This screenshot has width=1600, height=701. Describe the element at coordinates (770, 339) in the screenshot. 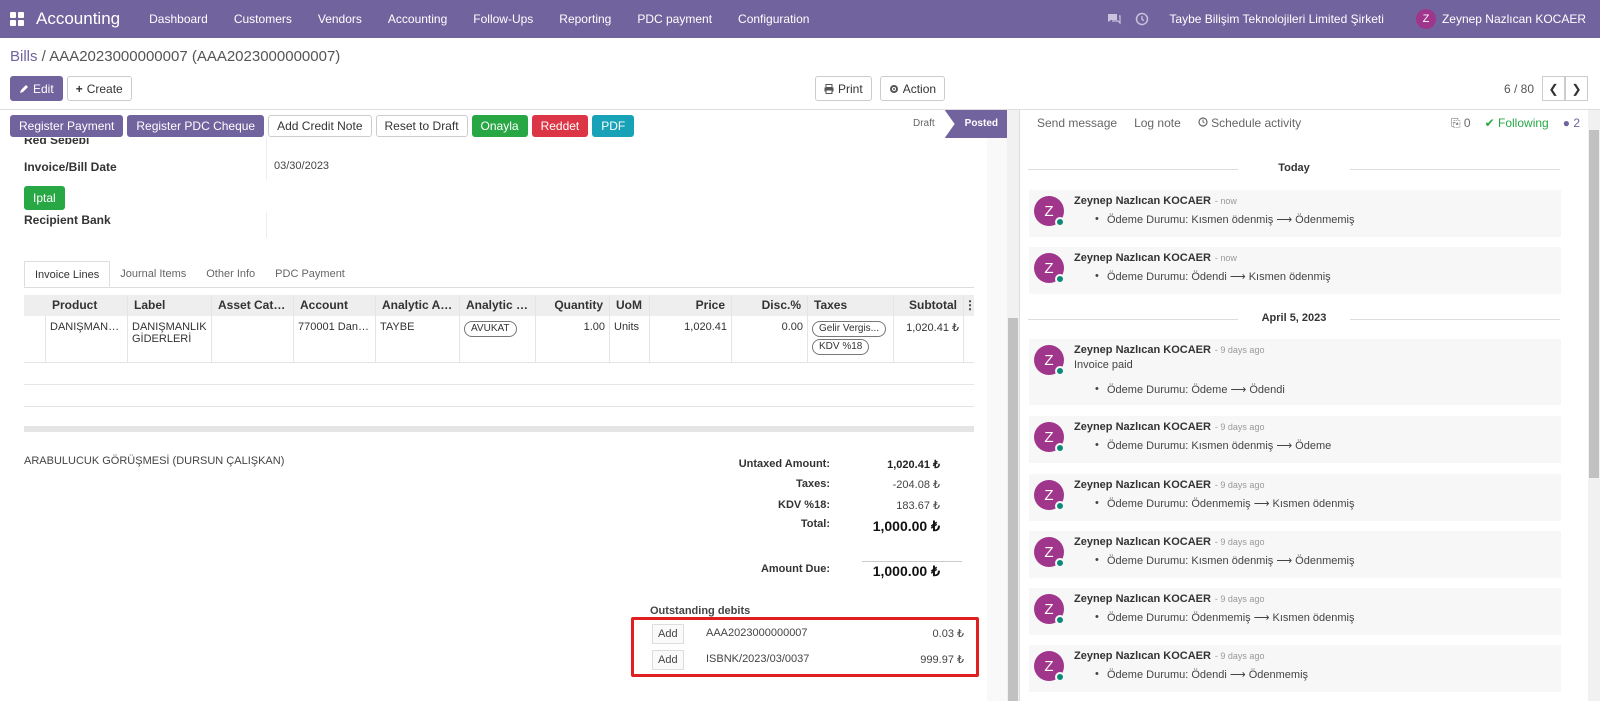

I see `cell-discount: 0.00` at that location.